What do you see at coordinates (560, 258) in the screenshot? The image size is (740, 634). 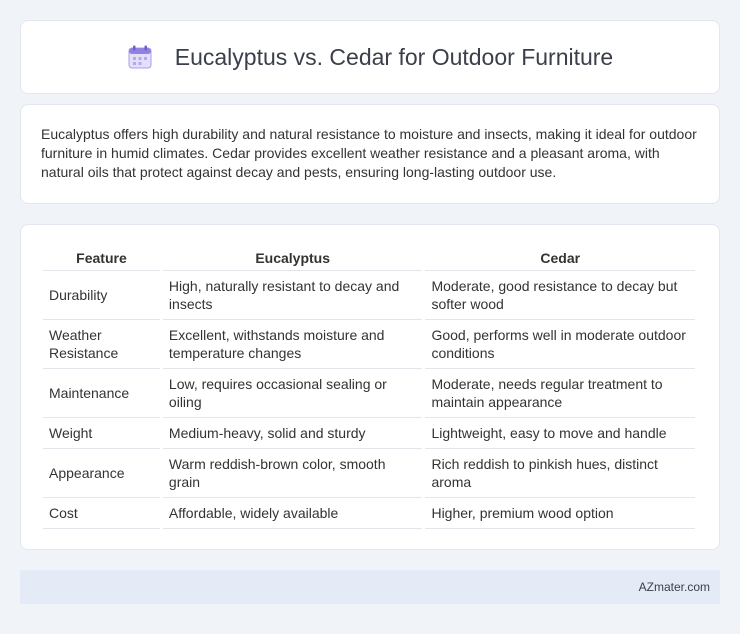 I see `header-cedar: Cedar` at bounding box center [560, 258].